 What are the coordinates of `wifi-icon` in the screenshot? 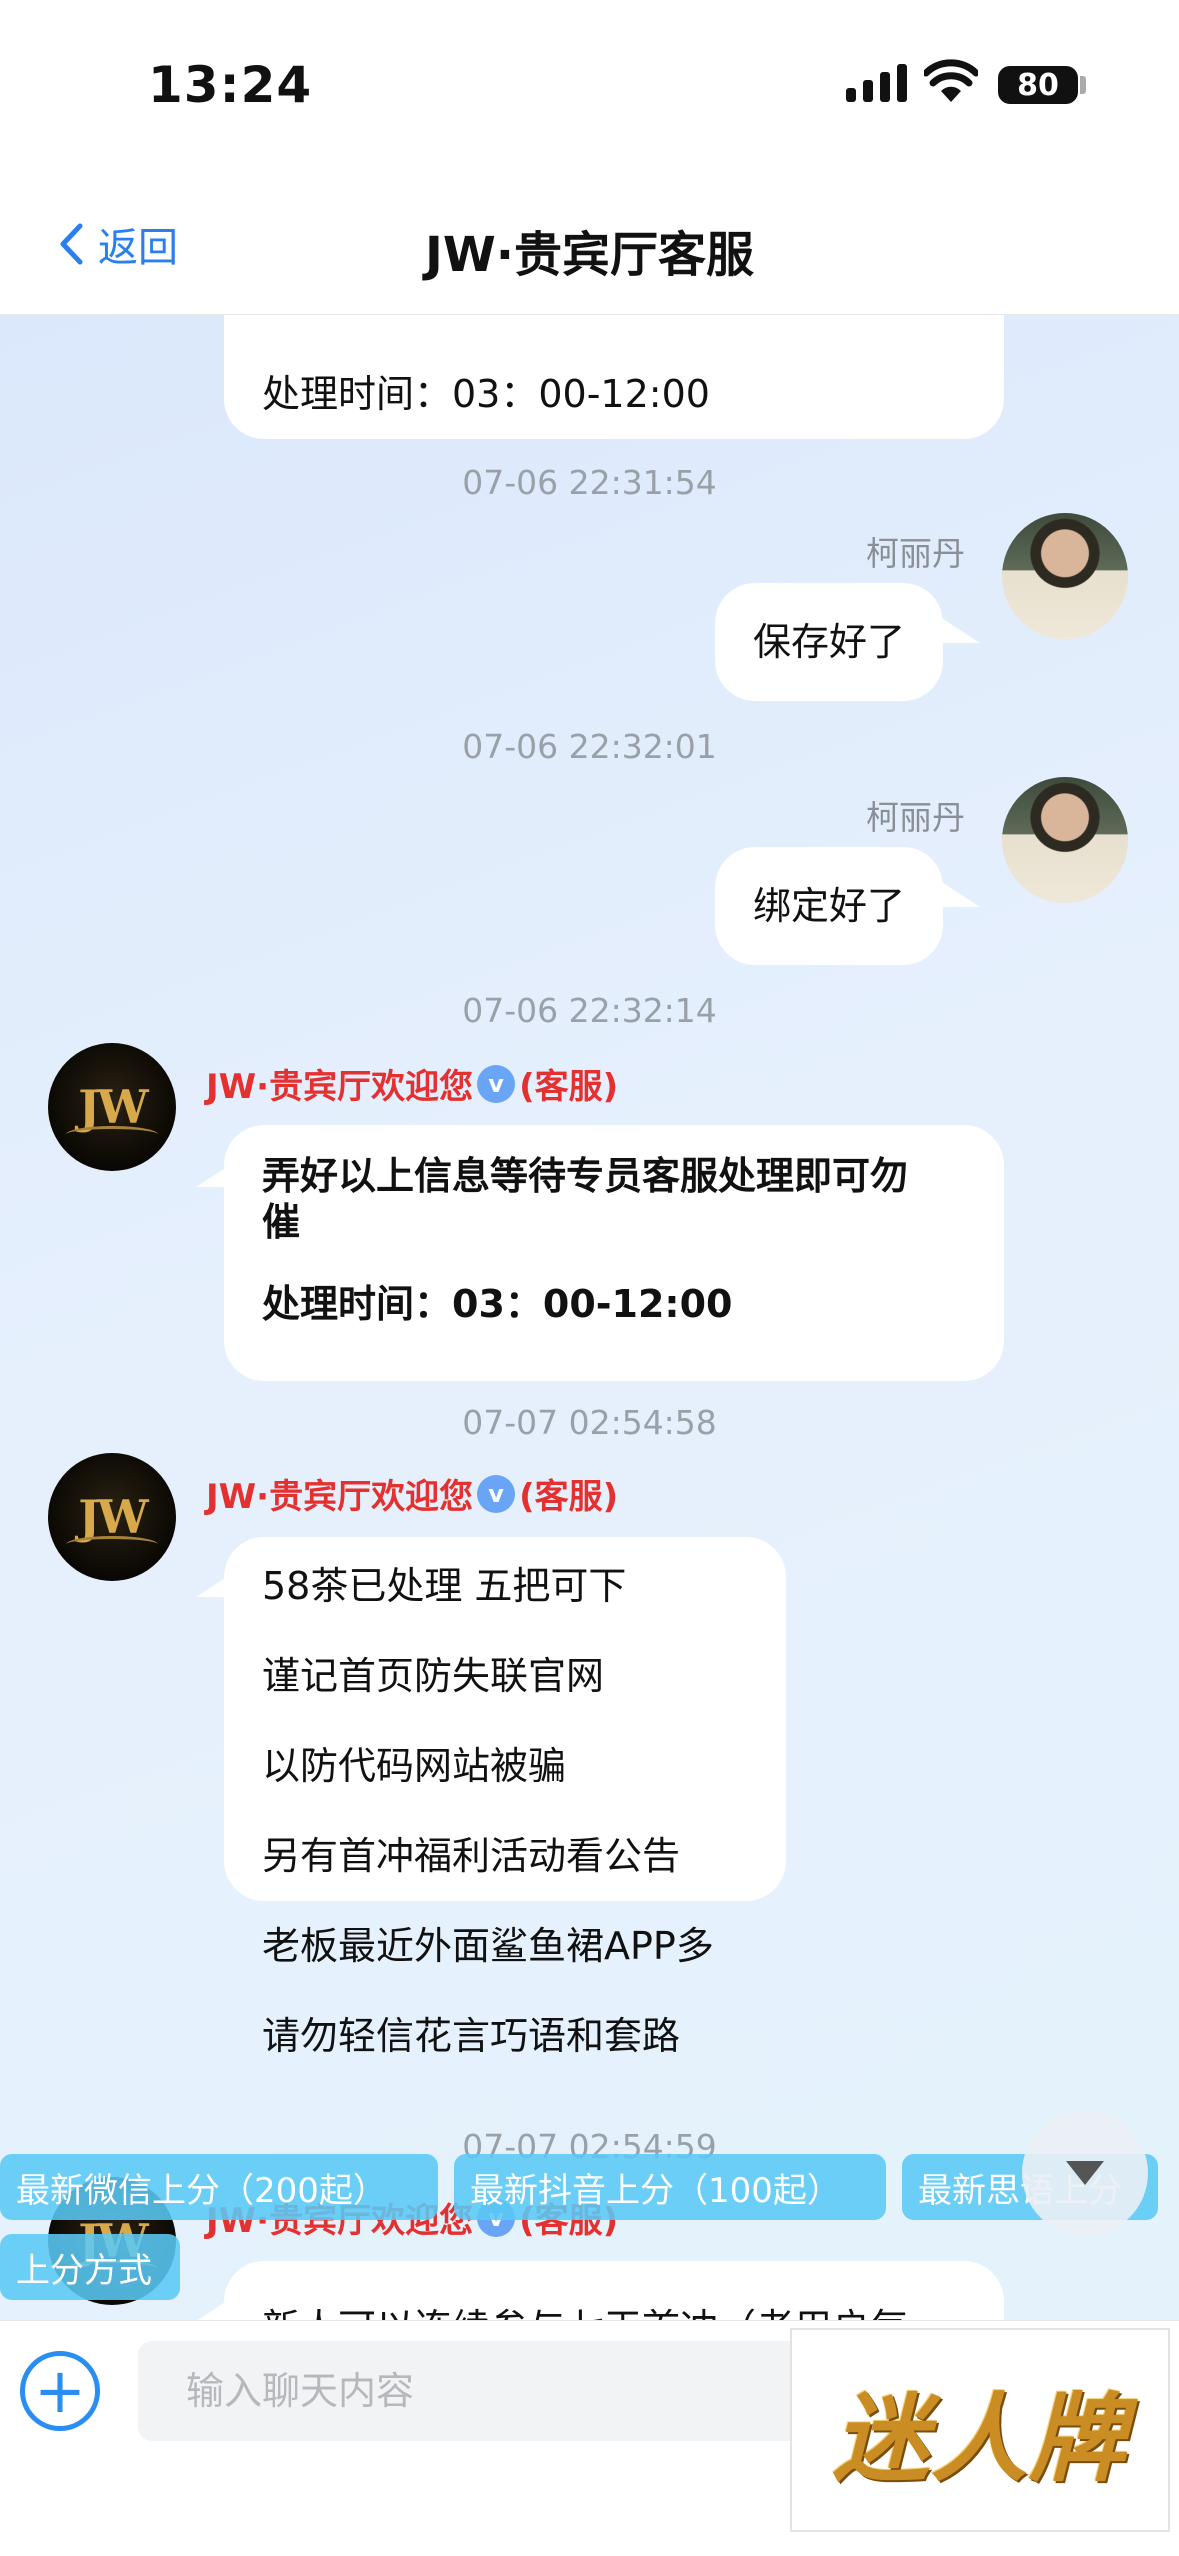 It's located at (951, 80).